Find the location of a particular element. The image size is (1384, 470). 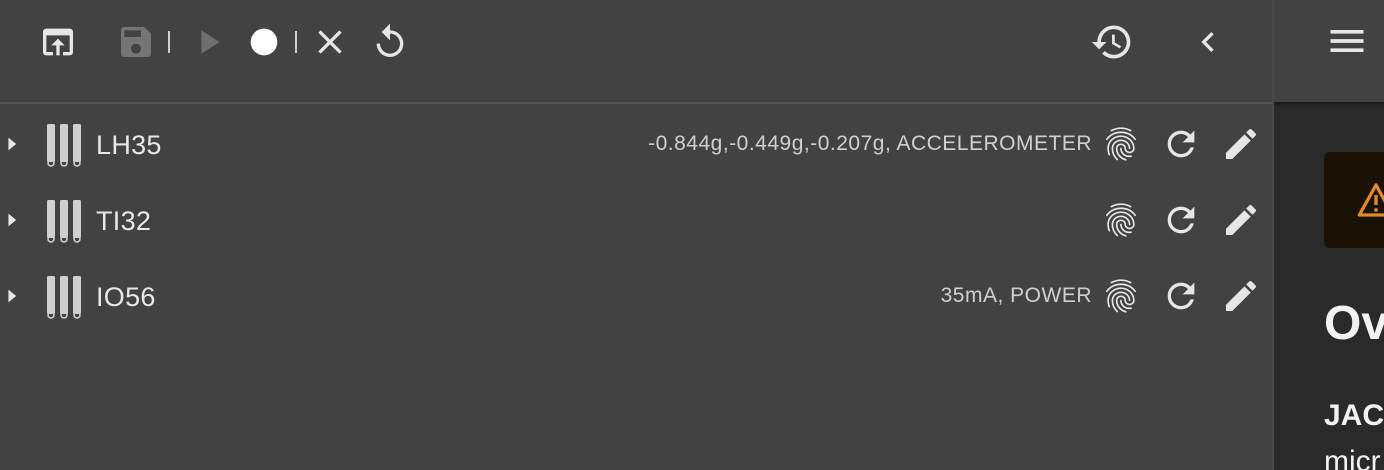

close-icon is located at coordinates (330, 42).